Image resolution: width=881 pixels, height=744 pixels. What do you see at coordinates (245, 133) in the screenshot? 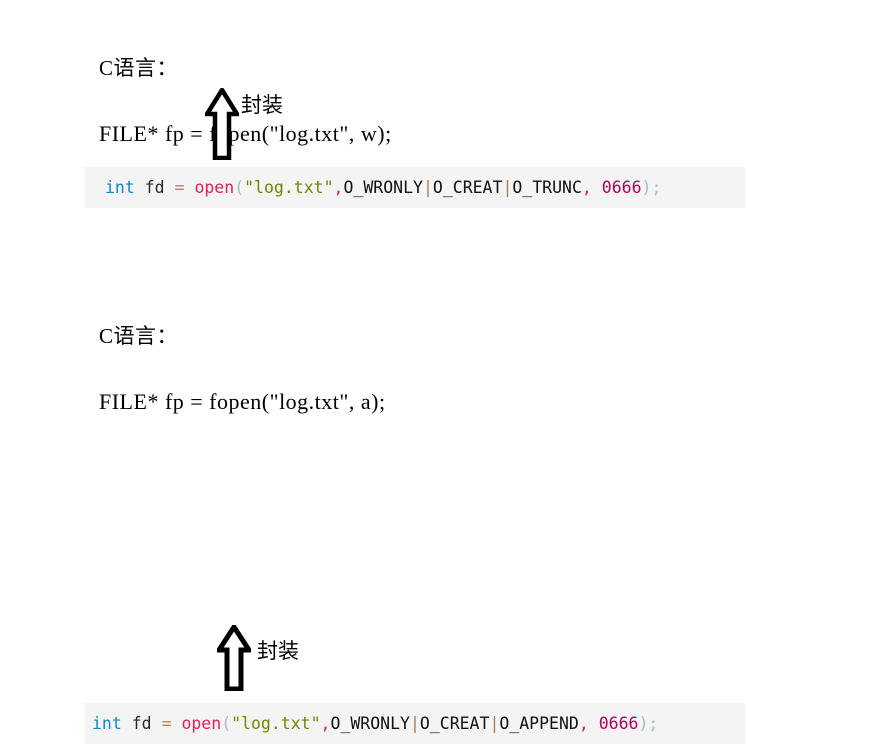
I see `c-language-statement: FILE* fp = fopen("log.txt", w);` at bounding box center [245, 133].